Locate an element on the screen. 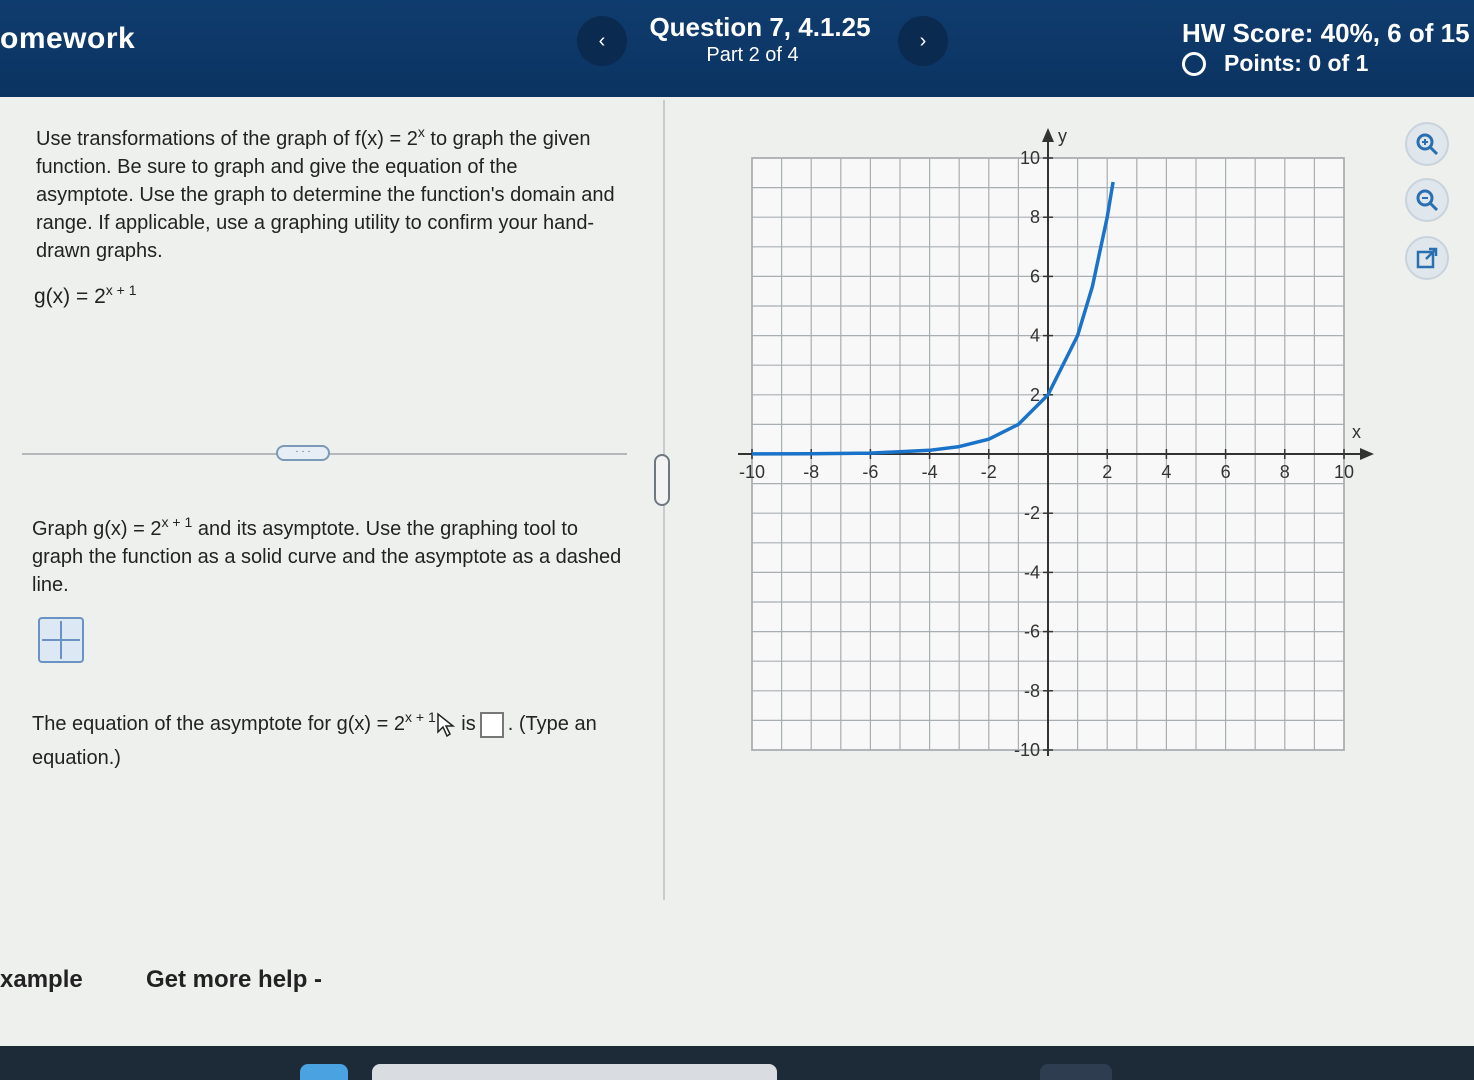 The width and height of the screenshot is (1474, 1080). y-axis-arrow is located at coordinates (1048, 135).